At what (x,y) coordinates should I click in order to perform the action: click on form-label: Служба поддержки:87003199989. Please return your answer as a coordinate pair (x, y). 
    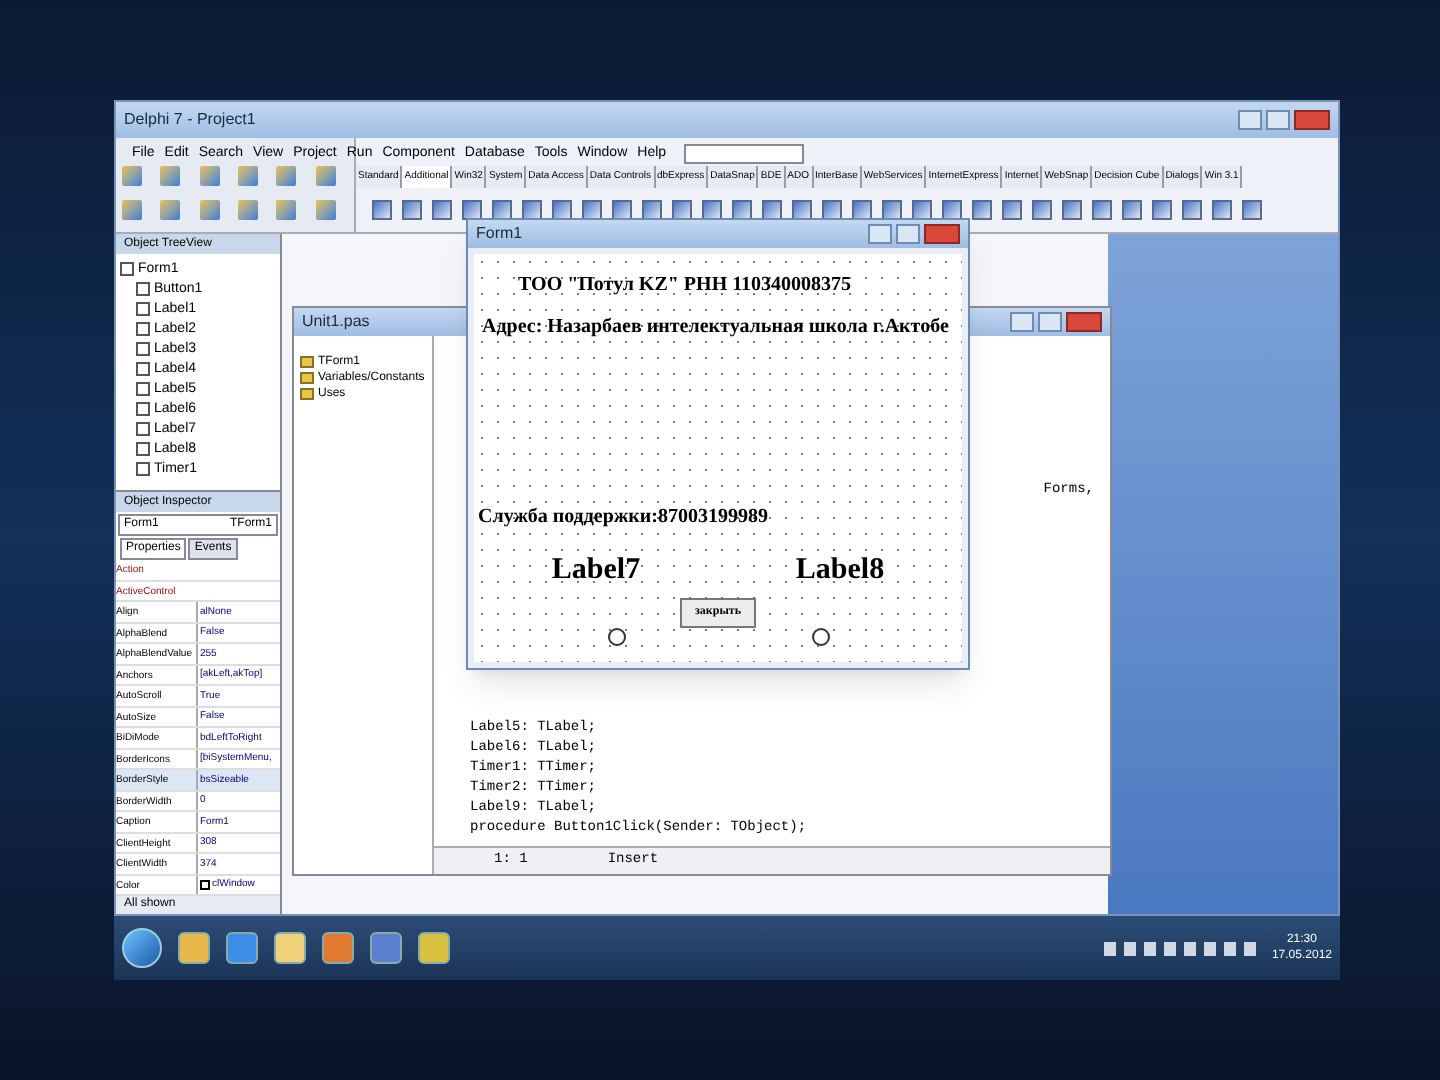
    Looking at the image, I should click on (623, 518).